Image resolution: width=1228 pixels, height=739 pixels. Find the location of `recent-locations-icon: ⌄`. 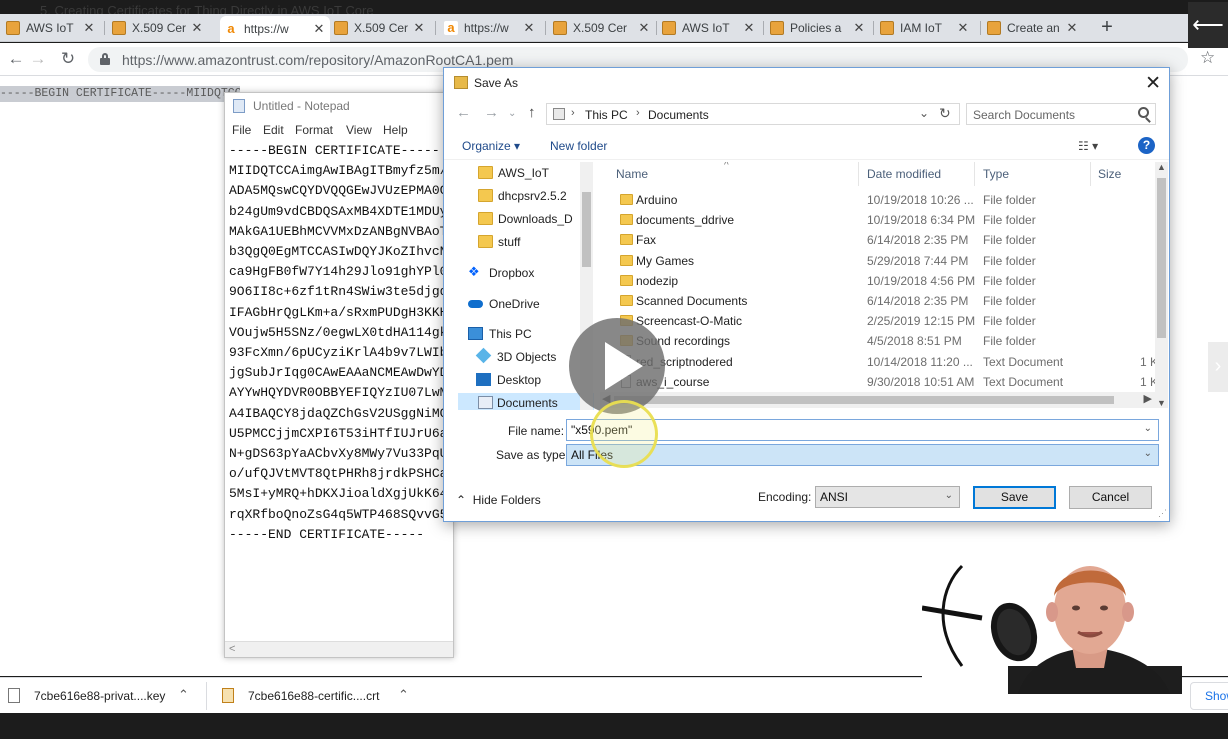

recent-locations-icon: ⌄ is located at coordinates (512, 113).